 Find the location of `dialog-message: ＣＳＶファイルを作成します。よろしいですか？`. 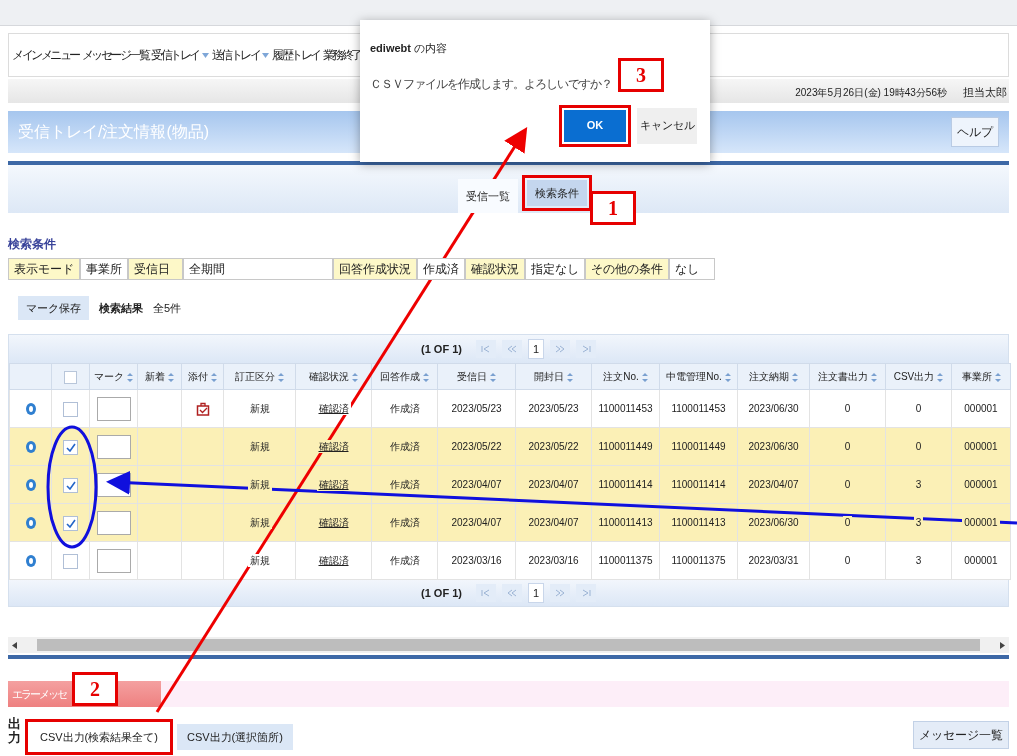

dialog-message: ＣＳＶファイルを作成します。よろしいですか？ is located at coordinates (491, 84).